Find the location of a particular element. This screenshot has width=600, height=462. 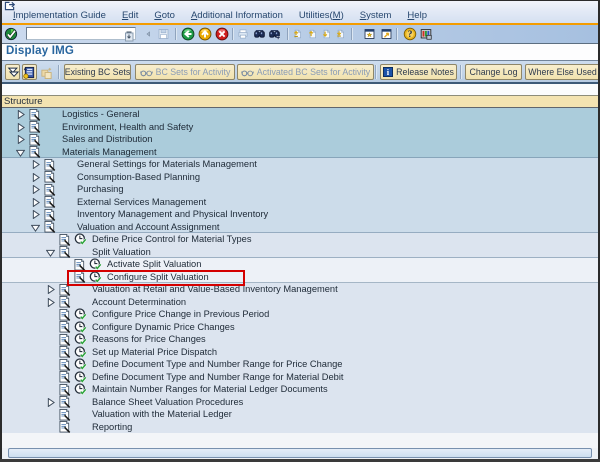

menu-utilities-m: Utilities(M) is located at coordinates (321, 16).